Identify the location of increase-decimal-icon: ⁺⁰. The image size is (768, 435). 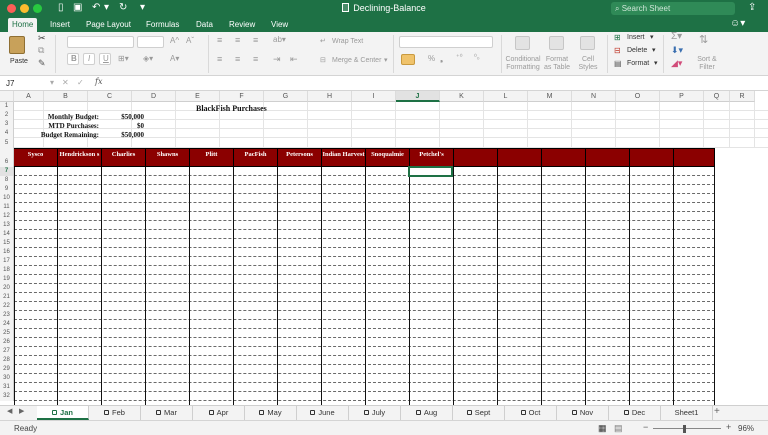
(459, 58).